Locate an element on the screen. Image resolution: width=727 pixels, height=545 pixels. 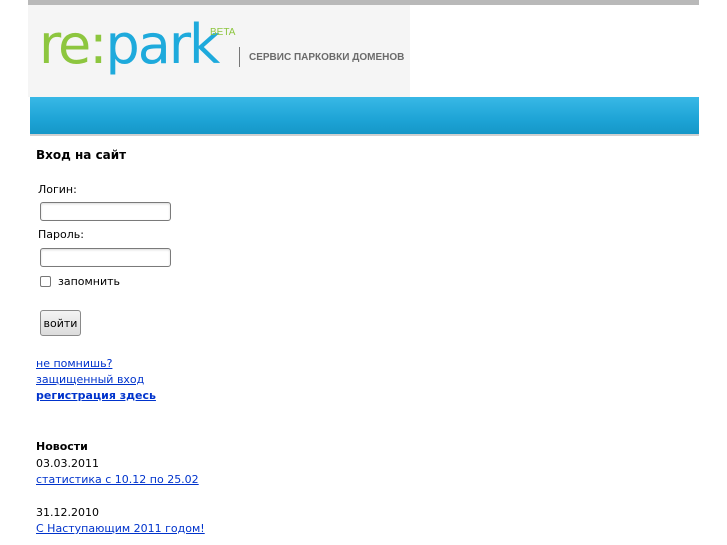
login-title: Вход на сайт is located at coordinates (81, 155).